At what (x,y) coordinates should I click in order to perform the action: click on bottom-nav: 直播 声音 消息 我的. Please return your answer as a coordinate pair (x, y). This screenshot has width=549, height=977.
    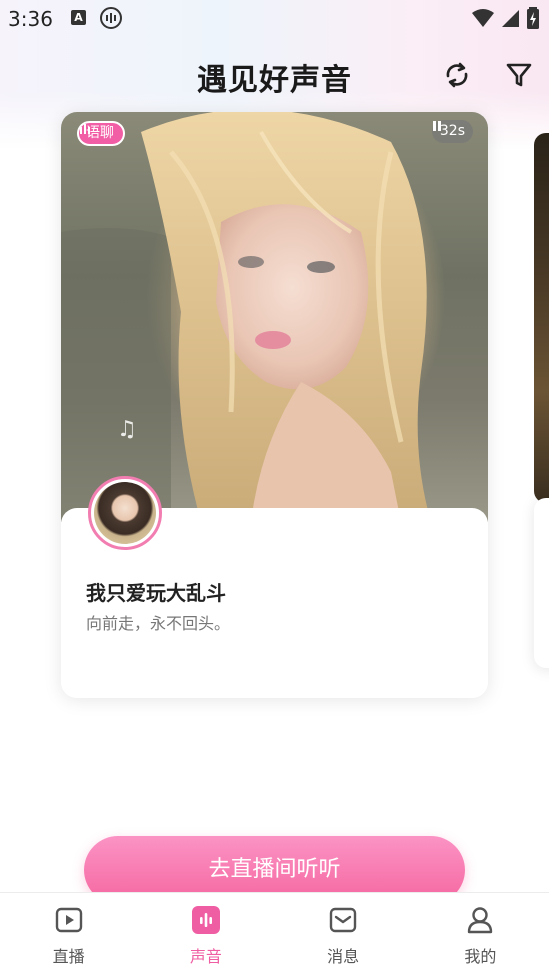
    Looking at the image, I should click on (274, 934).